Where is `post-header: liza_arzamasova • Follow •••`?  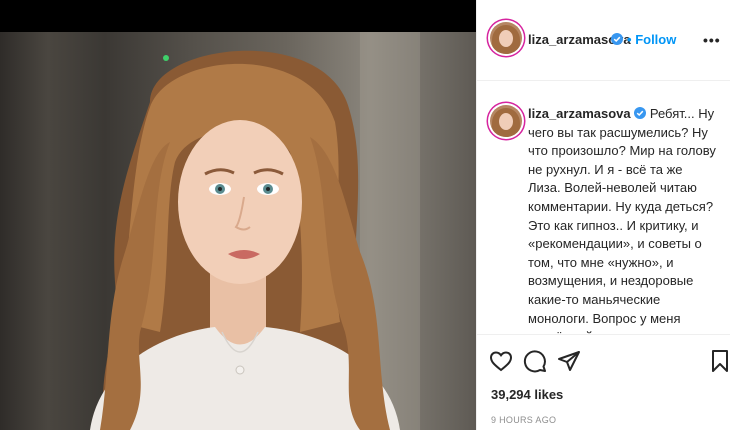 post-header: liza_arzamasova • Follow ••• is located at coordinates (603, 40).